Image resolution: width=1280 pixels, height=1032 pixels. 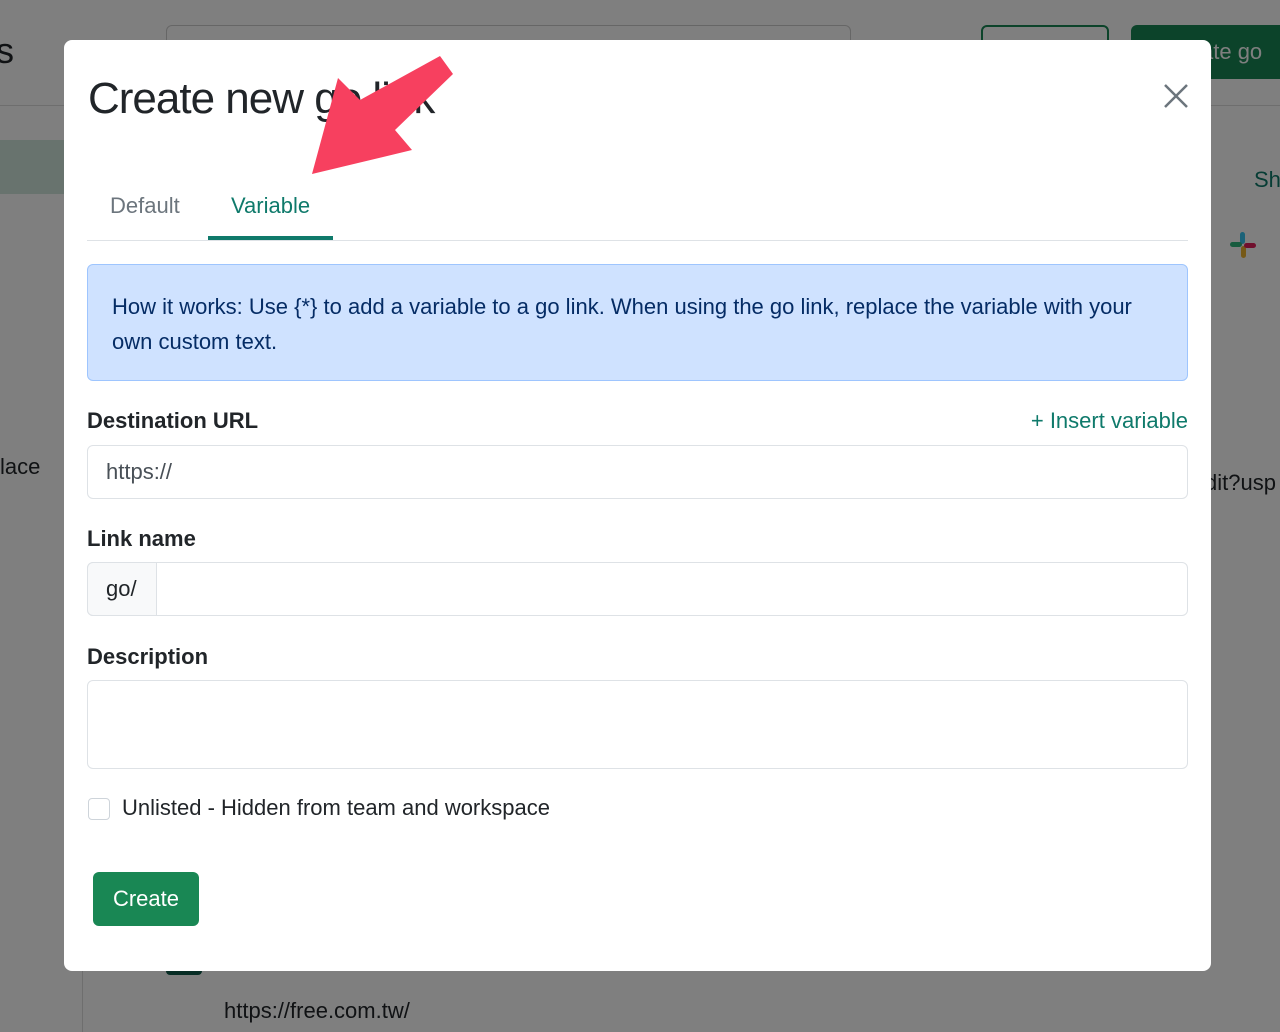 What do you see at coordinates (637, 724) in the screenshot?
I see `description-textarea` at bounding box center [637, 724].